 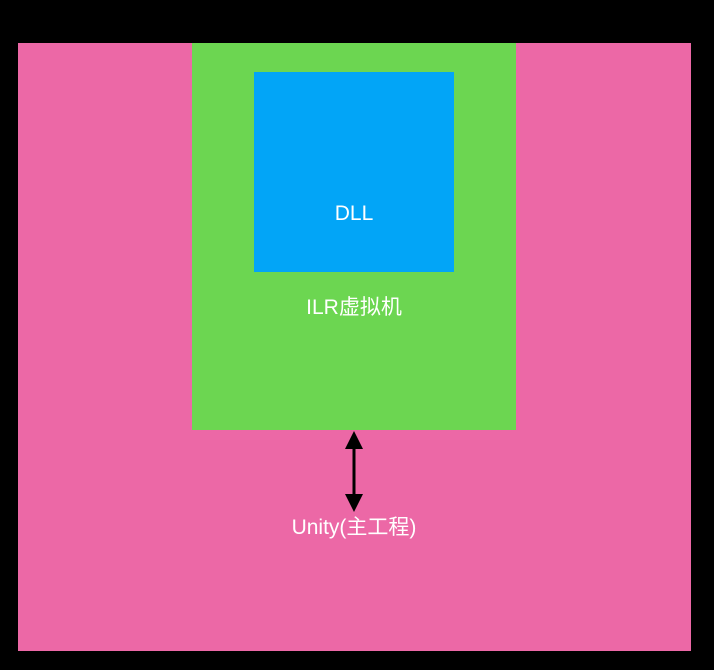 I want to click on dll-box, so click(x=354, y=172).